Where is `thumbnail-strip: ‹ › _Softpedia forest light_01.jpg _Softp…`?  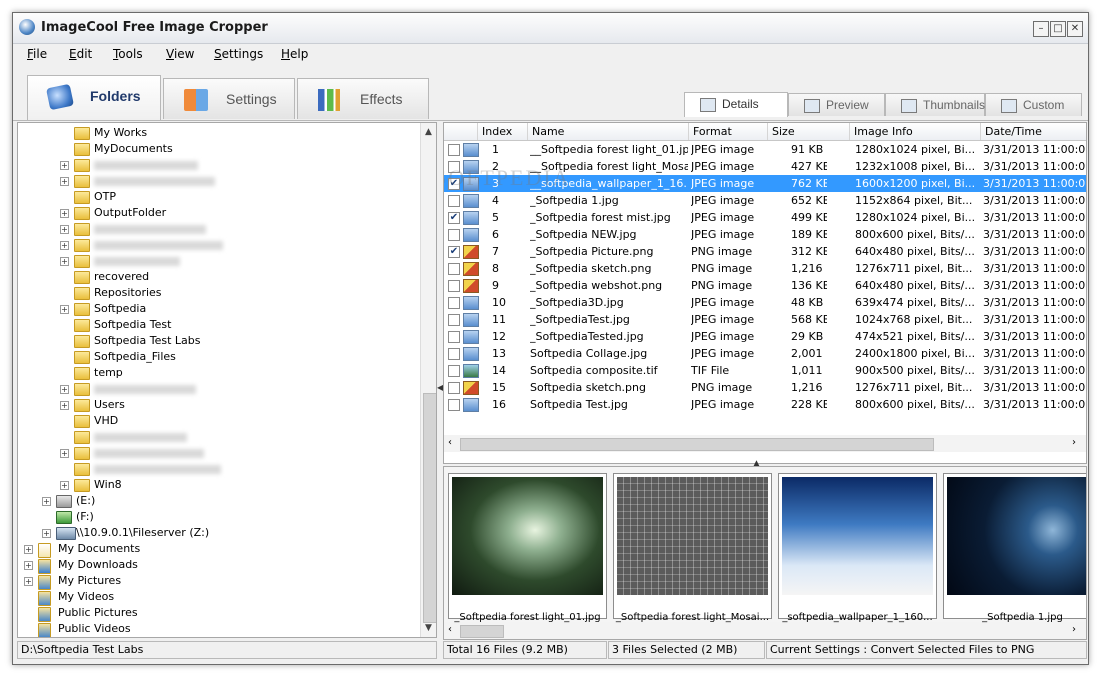
thumbnail-strip: ‹ › _Softpedia forest light_01.jpg _Softp… is located at coordinates (765, 553).